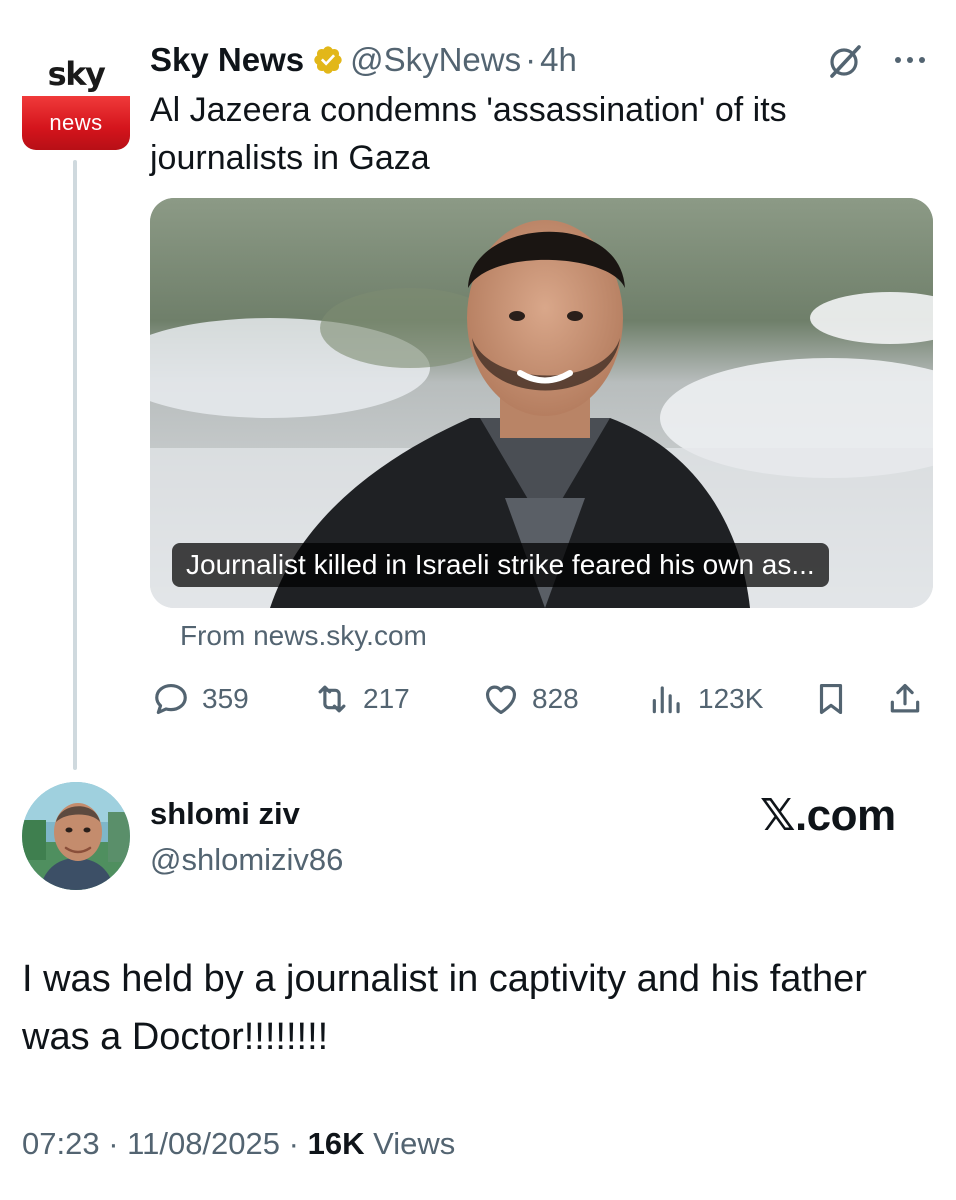 The image size is (956, 1200). Describe the element at coordinates (328, 60) in the screenshot. I see `verified-badge-icon` at that location.